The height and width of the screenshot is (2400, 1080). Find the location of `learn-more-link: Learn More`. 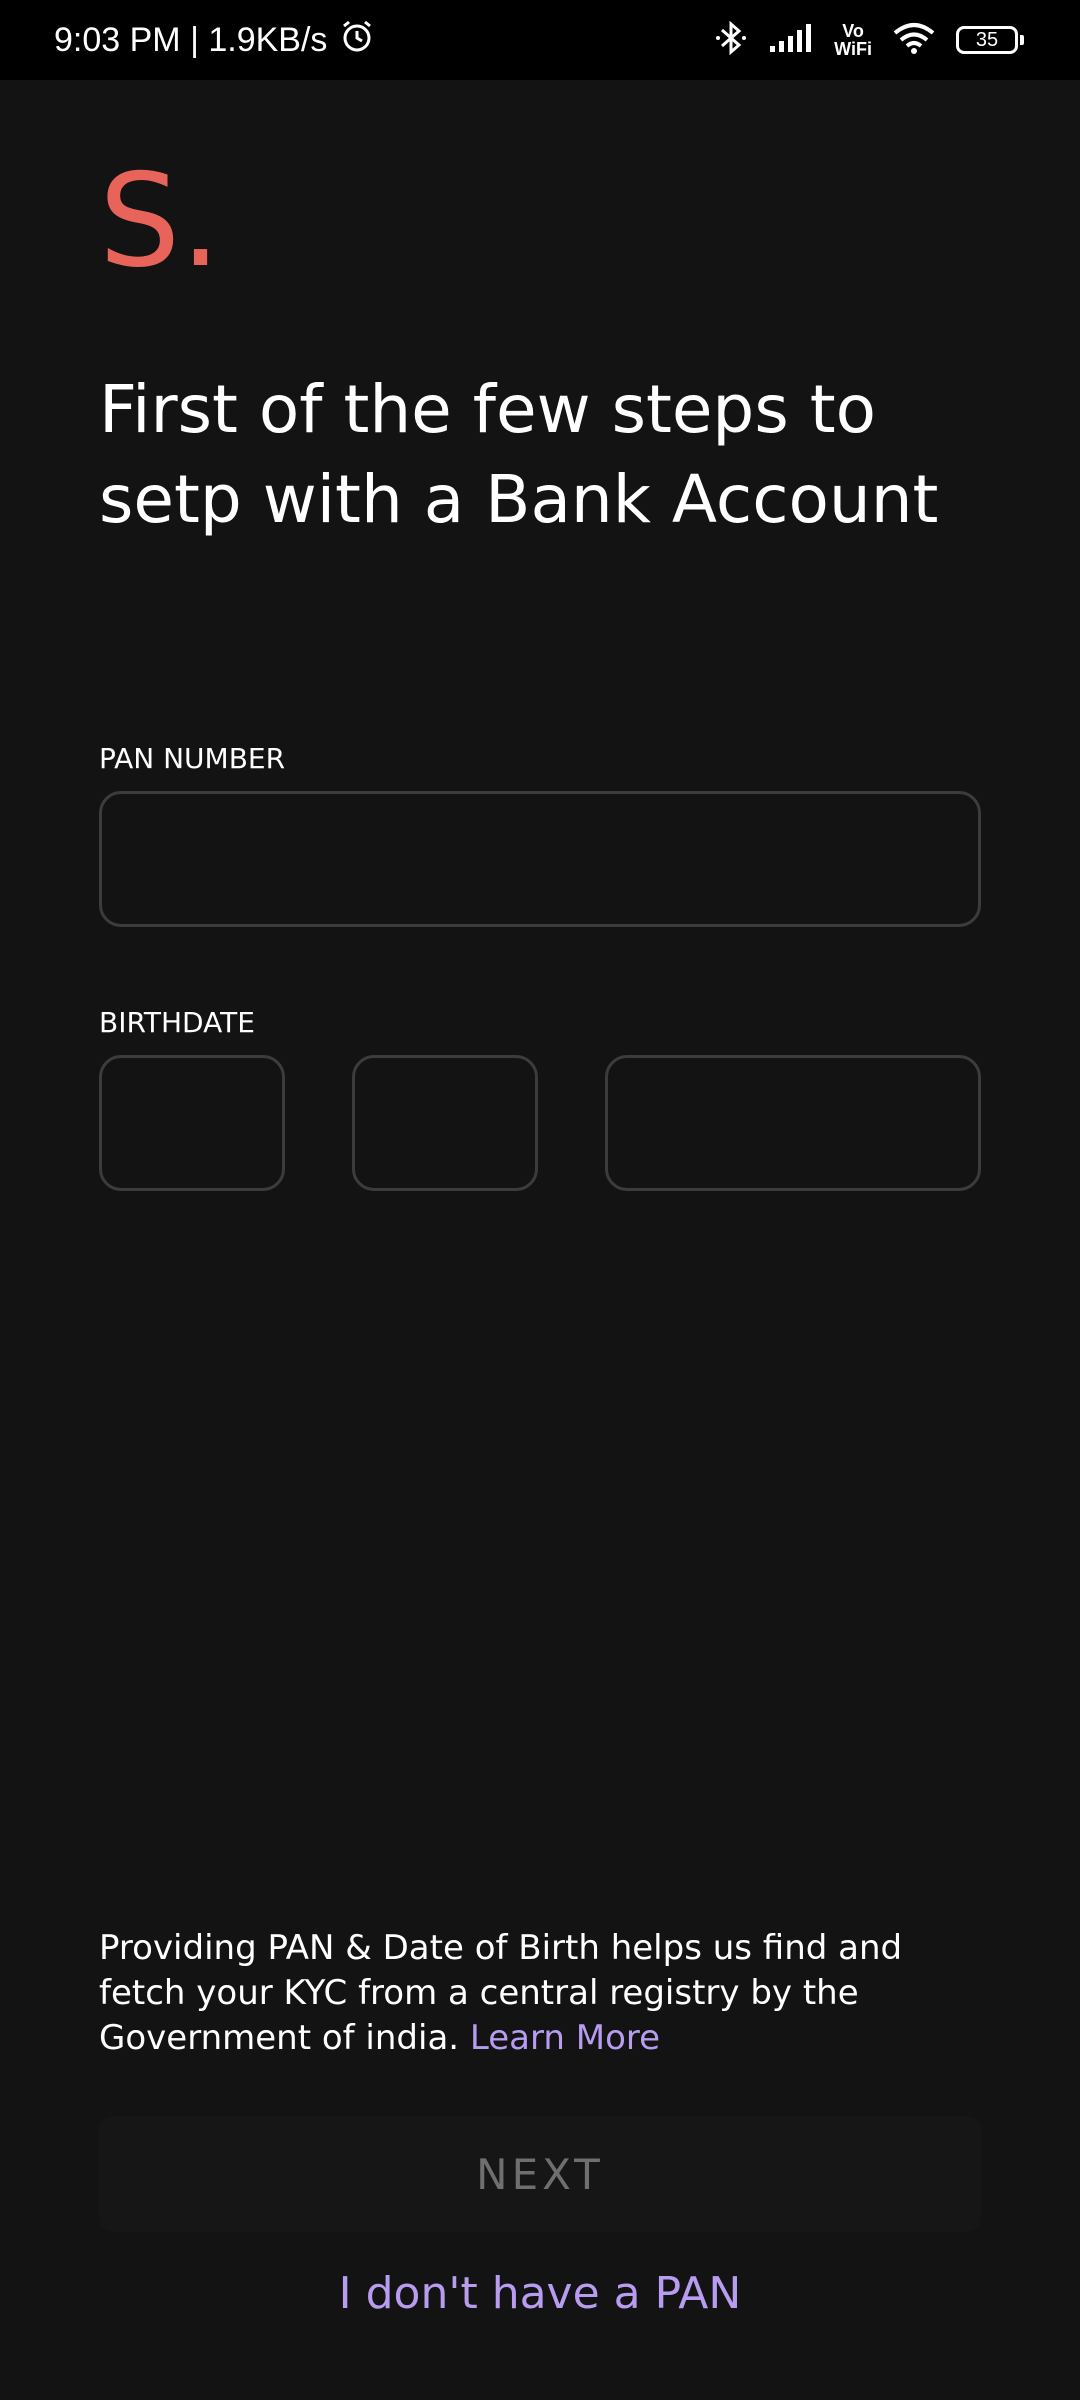

learn-more-link: Learn More is located at coordinates (565, 2038).